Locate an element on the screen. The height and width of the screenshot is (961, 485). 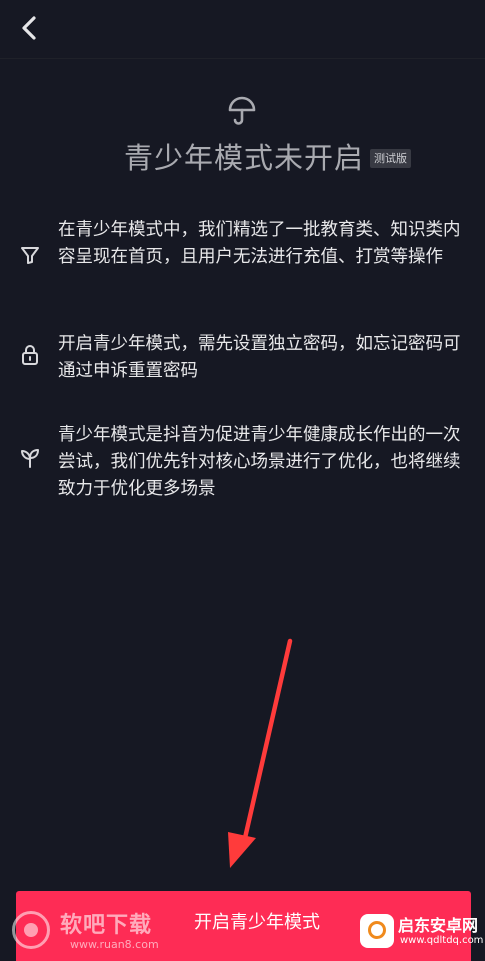
header-divider is located at coordinates (242, 58).